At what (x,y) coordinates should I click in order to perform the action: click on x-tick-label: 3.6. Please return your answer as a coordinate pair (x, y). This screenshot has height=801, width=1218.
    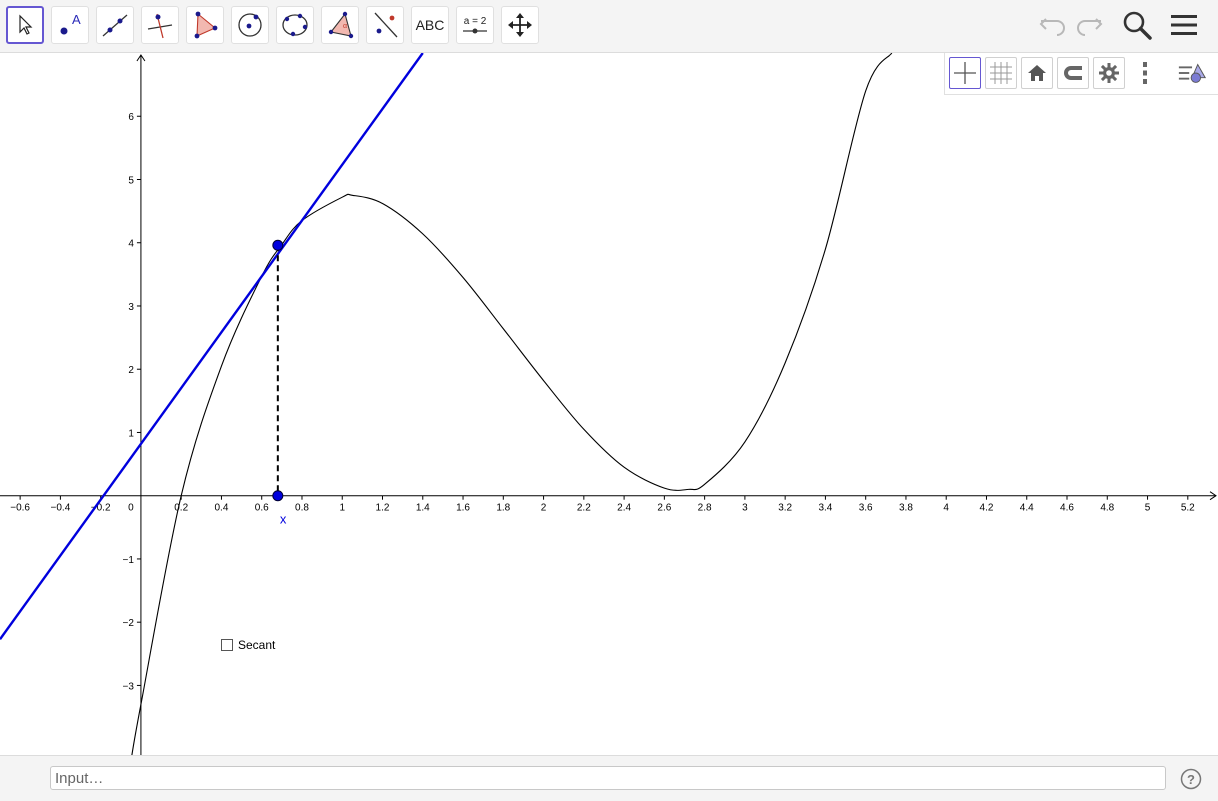
    Looking at the image, I should click on (866, 508).